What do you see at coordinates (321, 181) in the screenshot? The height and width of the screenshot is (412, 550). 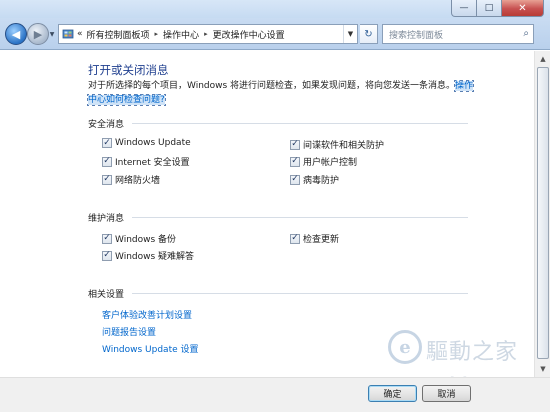 I see `checkbox-label: 病毒防护` at bounding box center [321, 181].